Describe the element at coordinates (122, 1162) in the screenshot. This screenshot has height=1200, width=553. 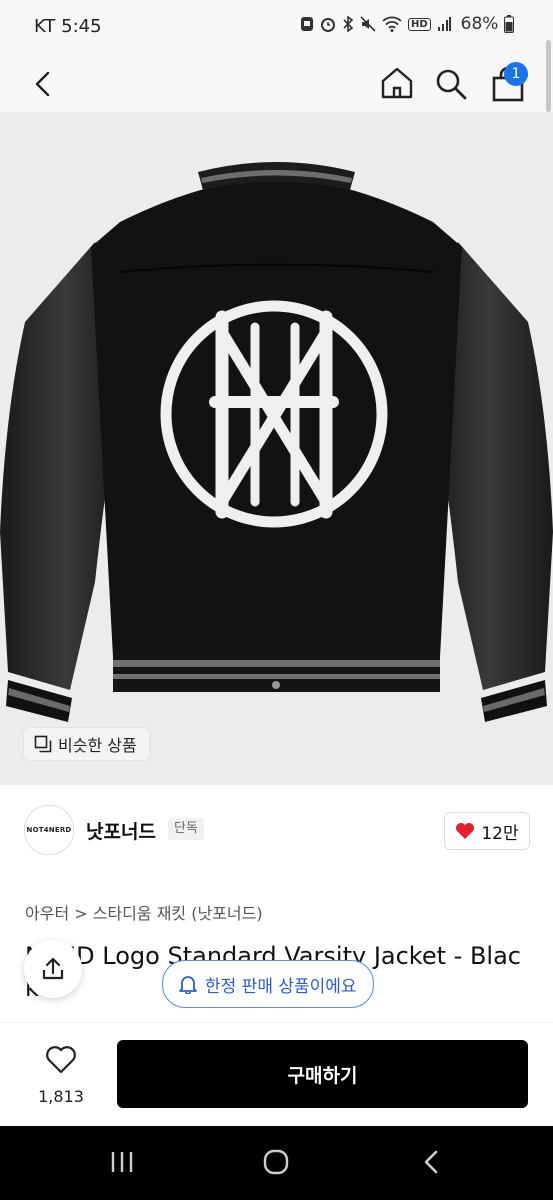
I see `recent-apps-icon` at that location.